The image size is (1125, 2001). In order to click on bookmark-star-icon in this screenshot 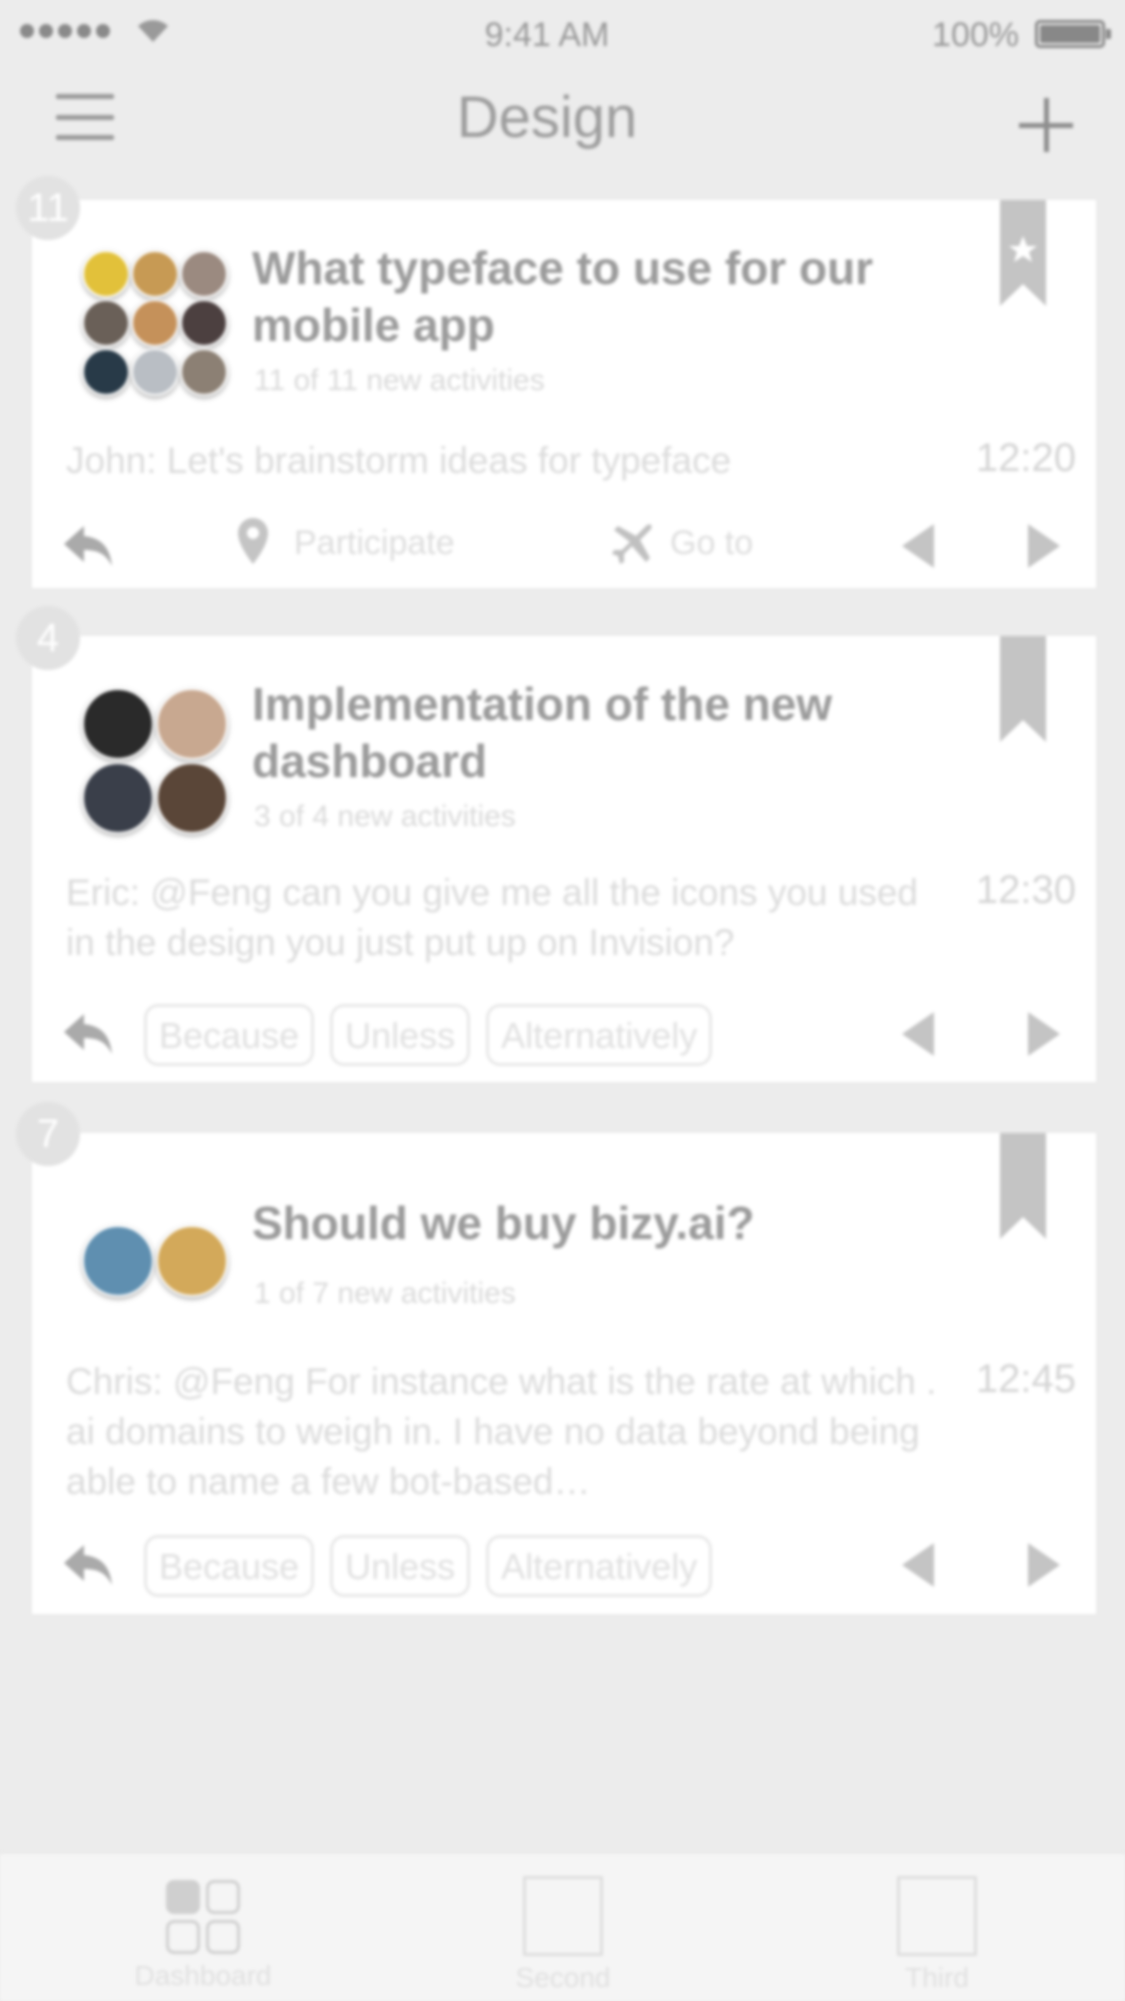, I will do `click(1023, 253)`.